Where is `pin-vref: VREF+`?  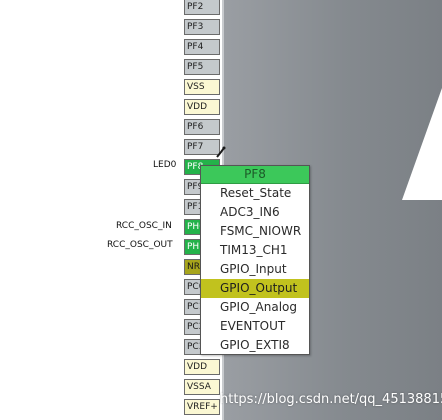 pin-vref: VREF+ is located at coordinates (202, 407).